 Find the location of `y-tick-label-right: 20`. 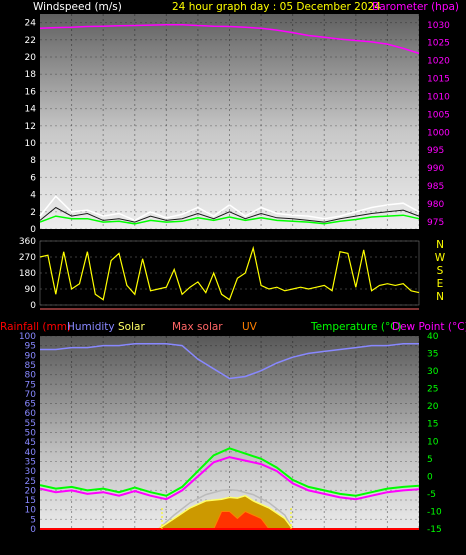

y-tick-label-right: 20 is located at coordinates (433, 407).